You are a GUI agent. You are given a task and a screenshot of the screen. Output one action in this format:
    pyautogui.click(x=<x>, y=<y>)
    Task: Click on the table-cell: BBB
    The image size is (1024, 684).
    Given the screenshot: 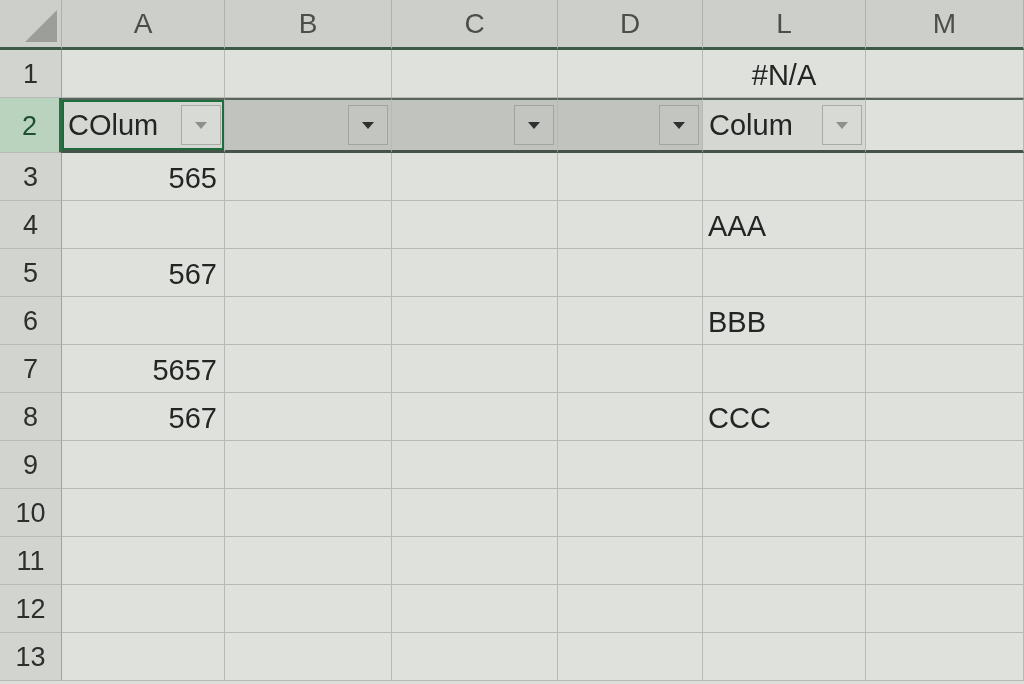 What is the action you would take?
    pyautogui.click(x=784, y=321)
    